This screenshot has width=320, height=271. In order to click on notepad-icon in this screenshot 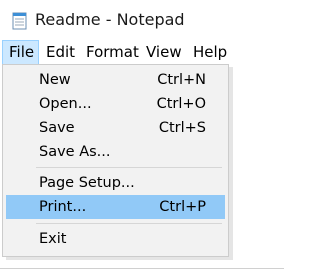, I will do `click(19, 21)`.